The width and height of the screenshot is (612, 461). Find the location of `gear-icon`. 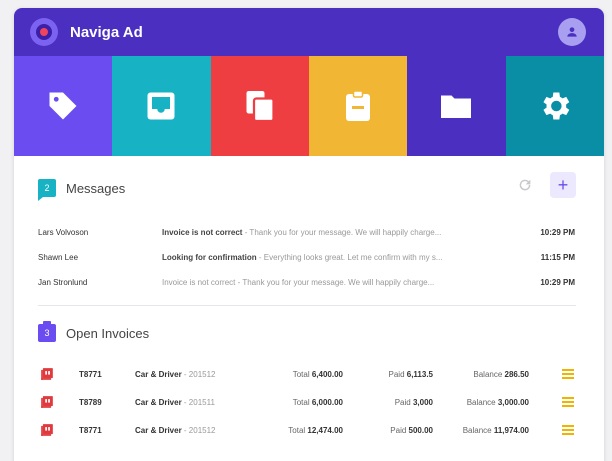

gear-icon is located at coordinates (556, 106).